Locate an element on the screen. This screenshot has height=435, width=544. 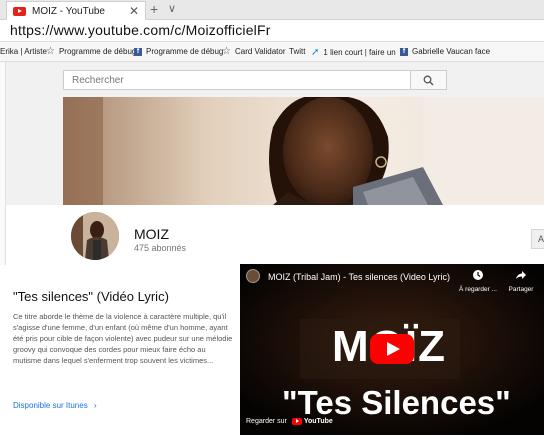
youtube-logo-text: YouTube is located at coordinates (318, 421).